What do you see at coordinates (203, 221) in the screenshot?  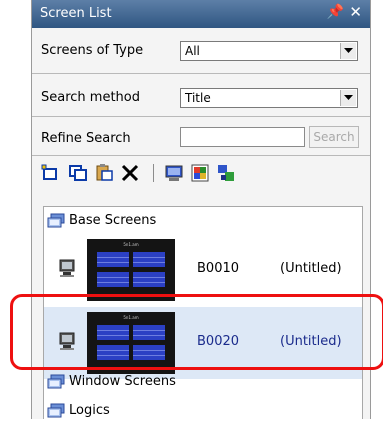 I see `tree-group-base-screens: Base Screens` at bounding box center [203, 221].